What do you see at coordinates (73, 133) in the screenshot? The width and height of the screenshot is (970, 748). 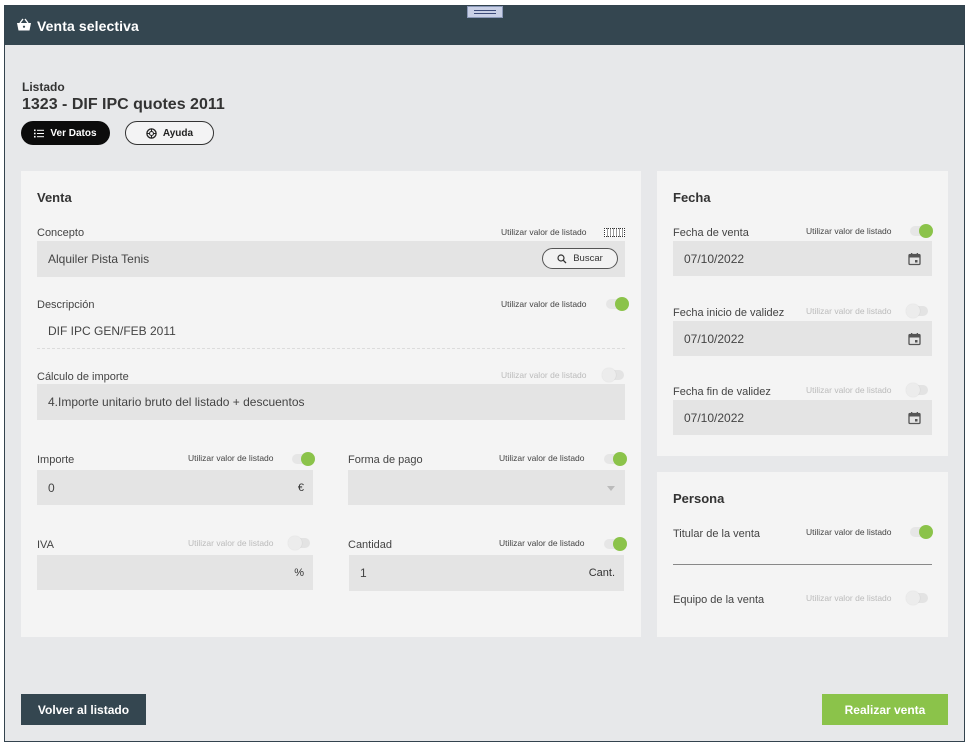 I see `ver-datos-label: Ver Datos` at bounding box center [73, 133].